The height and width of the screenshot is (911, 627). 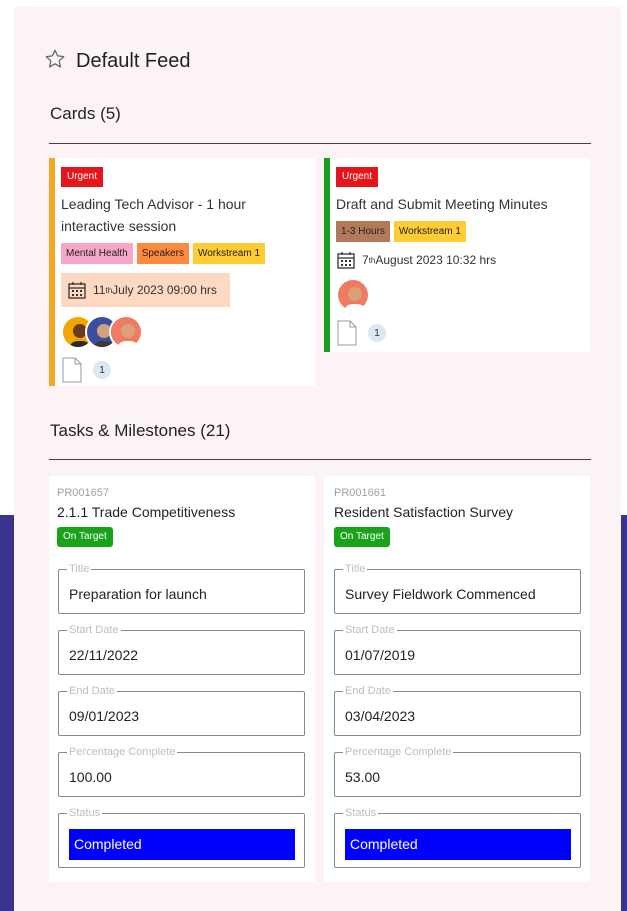 I want to click on star-outline-icon, so click(x=55, y=61).